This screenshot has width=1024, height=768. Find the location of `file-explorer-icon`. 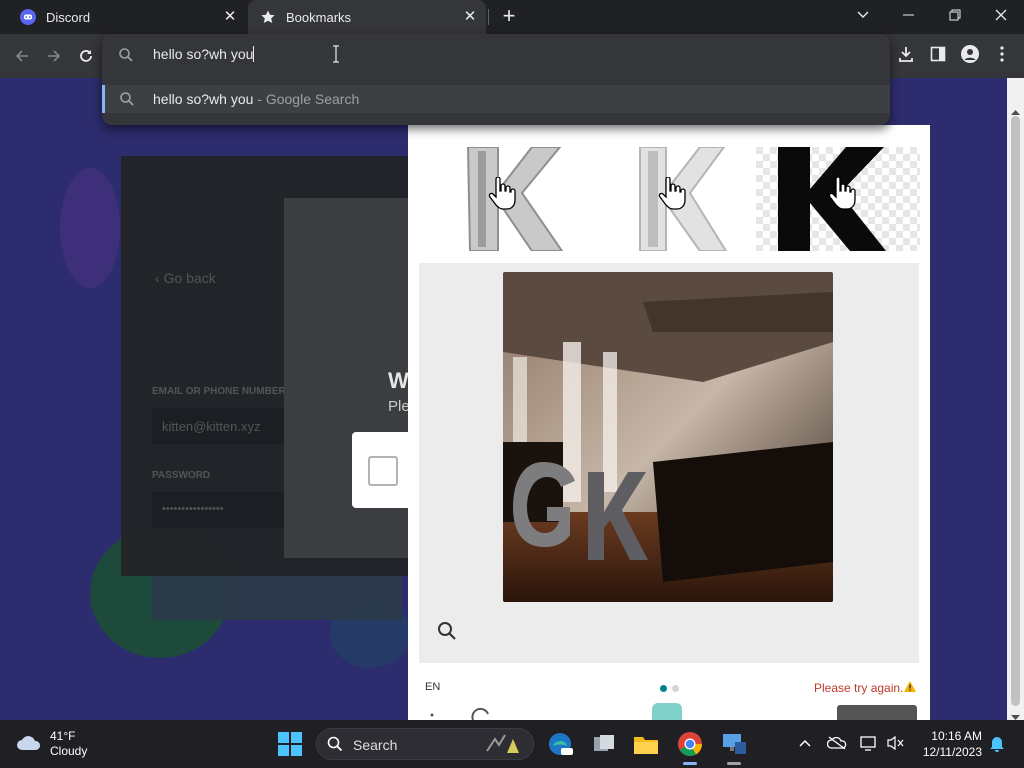

file-explorer-icon is located at coordinates (646, 744).